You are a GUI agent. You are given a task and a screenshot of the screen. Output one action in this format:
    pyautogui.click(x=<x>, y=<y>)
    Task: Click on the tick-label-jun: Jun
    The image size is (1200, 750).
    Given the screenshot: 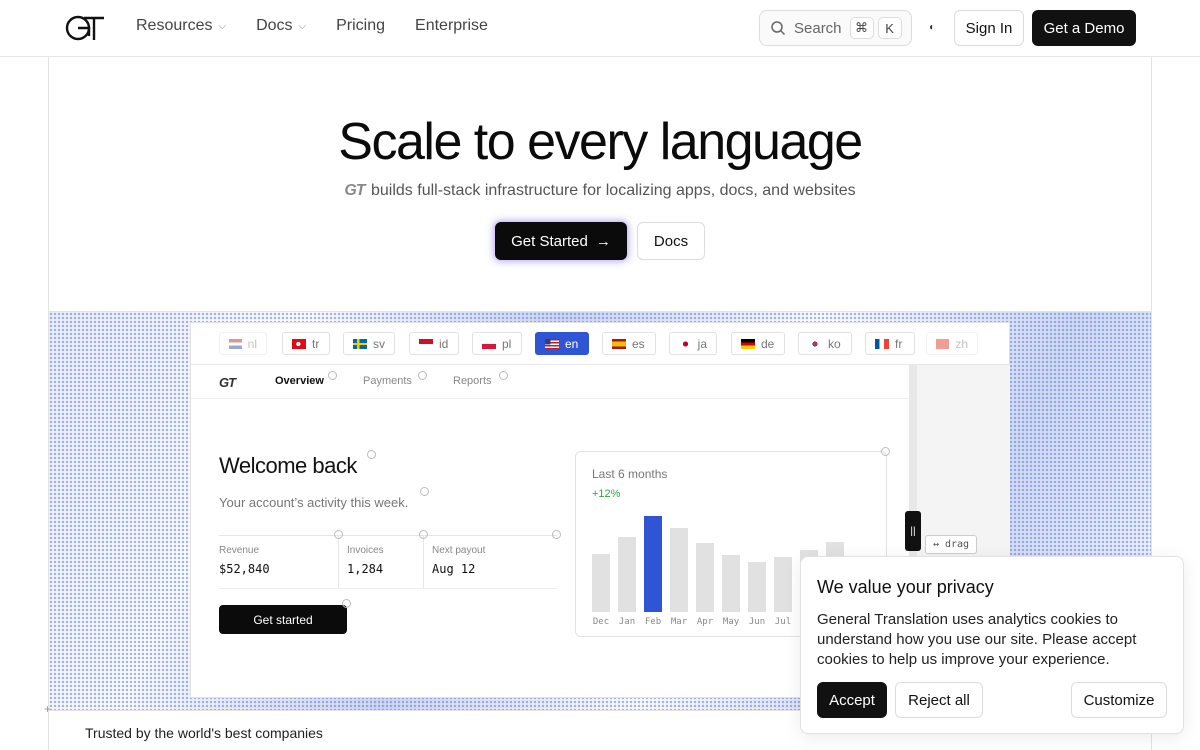 What is the action you would take?
    pyautogui.click(x=757, y=622)
    